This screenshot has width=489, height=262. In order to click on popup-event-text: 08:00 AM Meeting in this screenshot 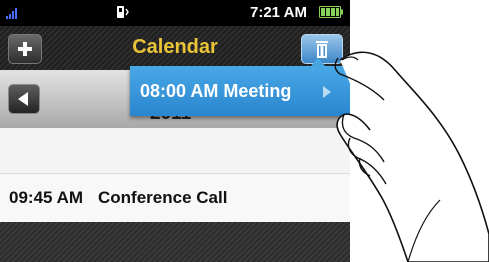, I will do `click(216, 91)`.